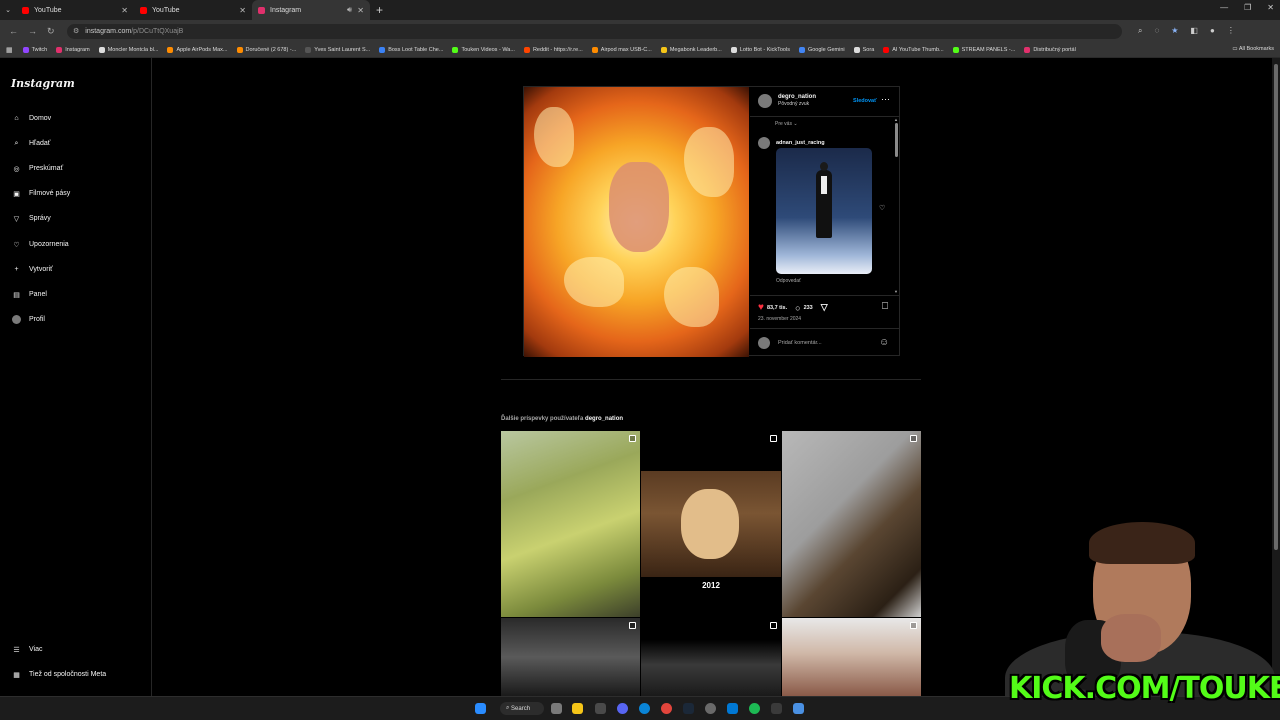  I want to click on restore-icon: ❐, so click(1247, 7).